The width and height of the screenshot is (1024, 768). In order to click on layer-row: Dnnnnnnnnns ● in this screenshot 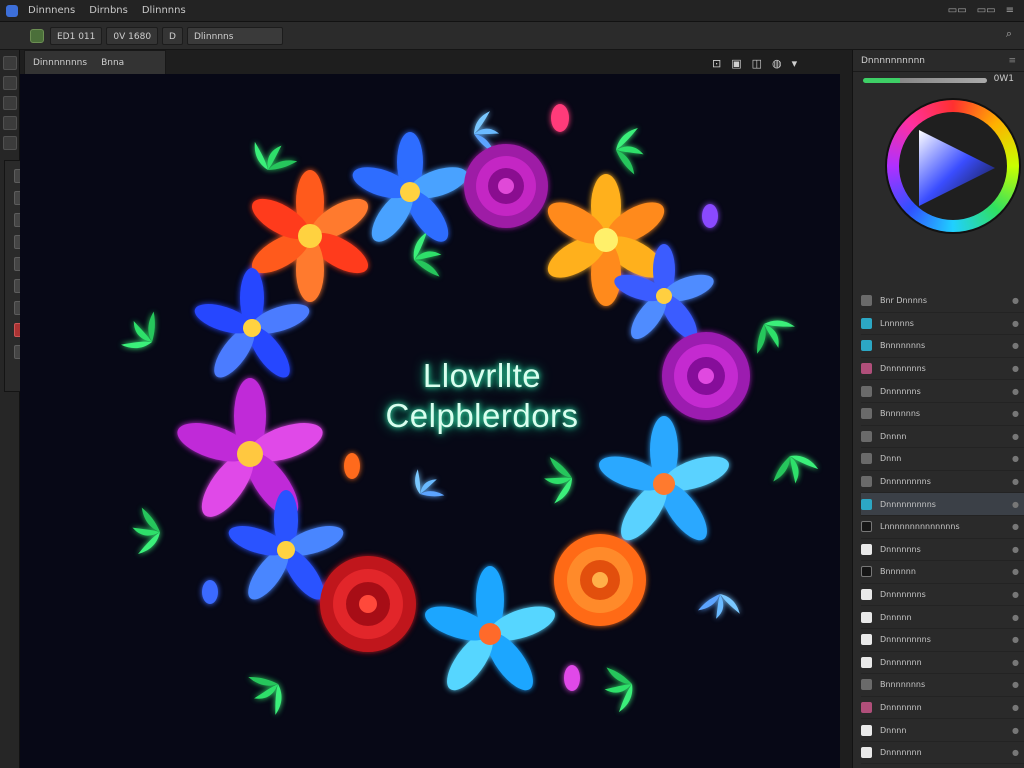, I will do `click(942, 504)`.